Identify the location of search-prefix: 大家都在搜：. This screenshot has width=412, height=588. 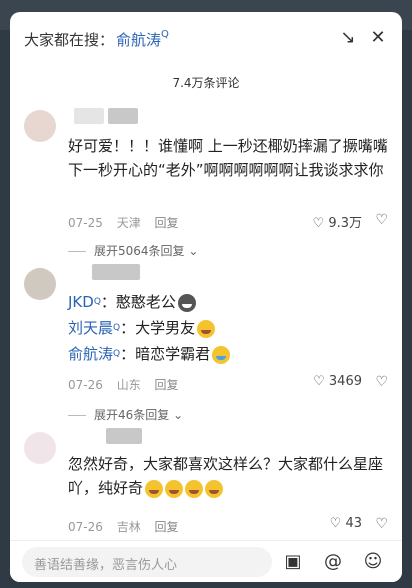
(69, 40).